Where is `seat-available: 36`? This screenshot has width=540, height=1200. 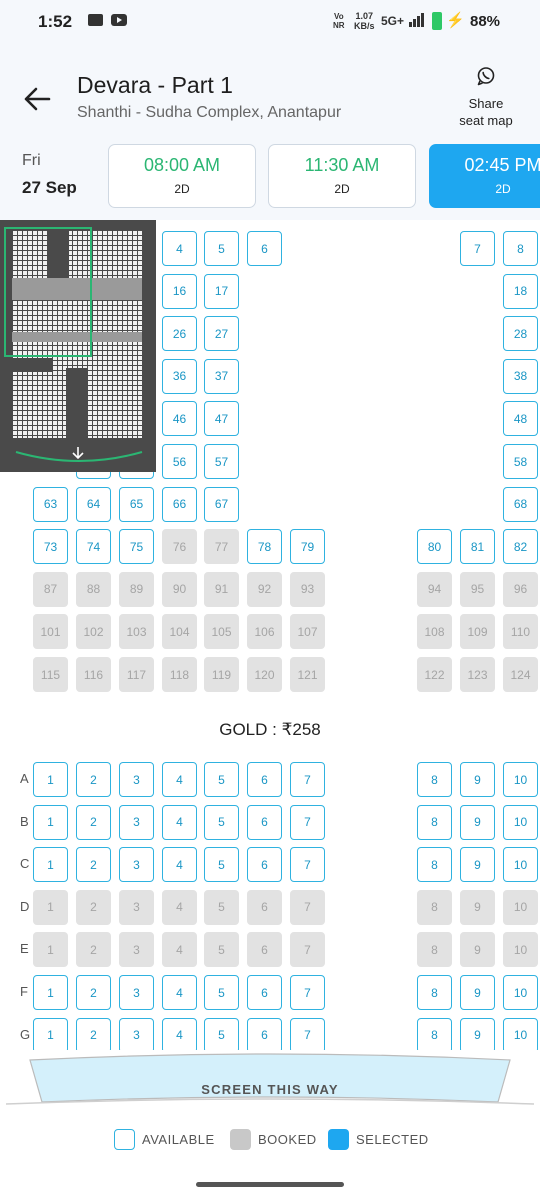
seat-available: 36 is located at coordinates (179, 376).